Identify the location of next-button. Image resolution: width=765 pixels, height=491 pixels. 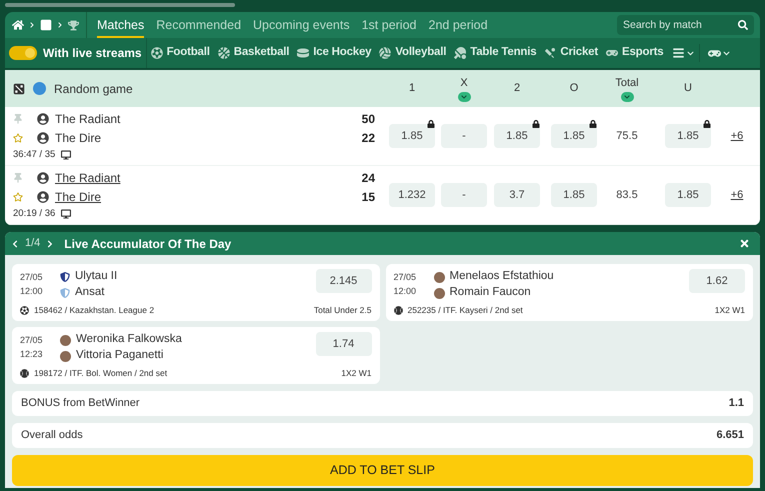
(50, 244).